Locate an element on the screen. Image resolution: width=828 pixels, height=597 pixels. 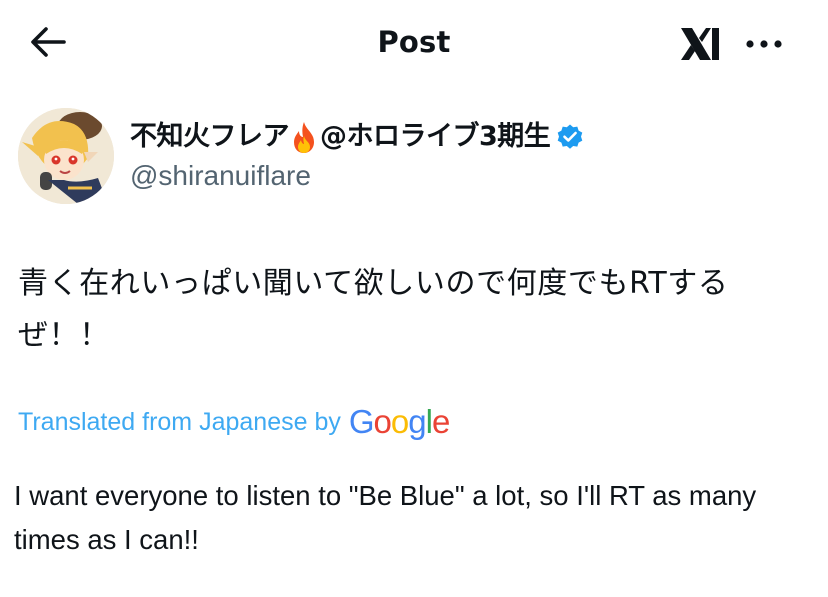
display-name-row: 不知火フレア @ホロライブ3期生 is located at coordinates (469, 137).